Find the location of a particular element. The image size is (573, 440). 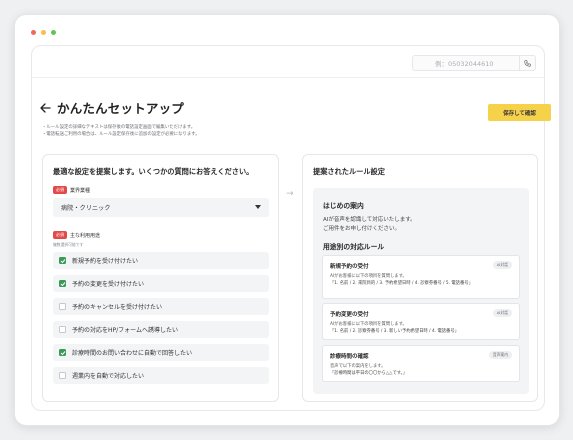

option-auto-response: 週業内を自動で対応したい is located at coordinates (161, 375).